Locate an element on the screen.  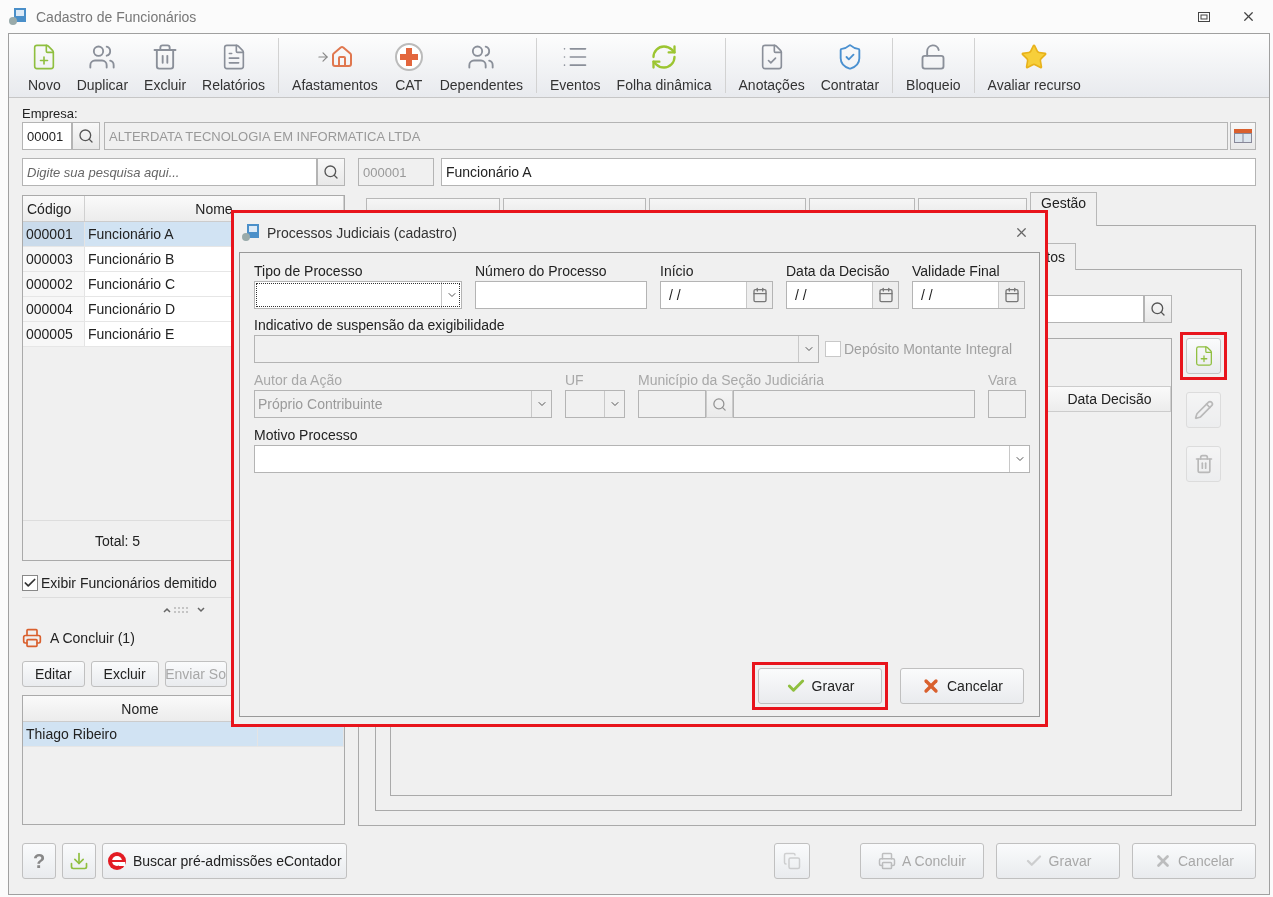
field-label: Motivo Processo is located at coordinates (306, 435).